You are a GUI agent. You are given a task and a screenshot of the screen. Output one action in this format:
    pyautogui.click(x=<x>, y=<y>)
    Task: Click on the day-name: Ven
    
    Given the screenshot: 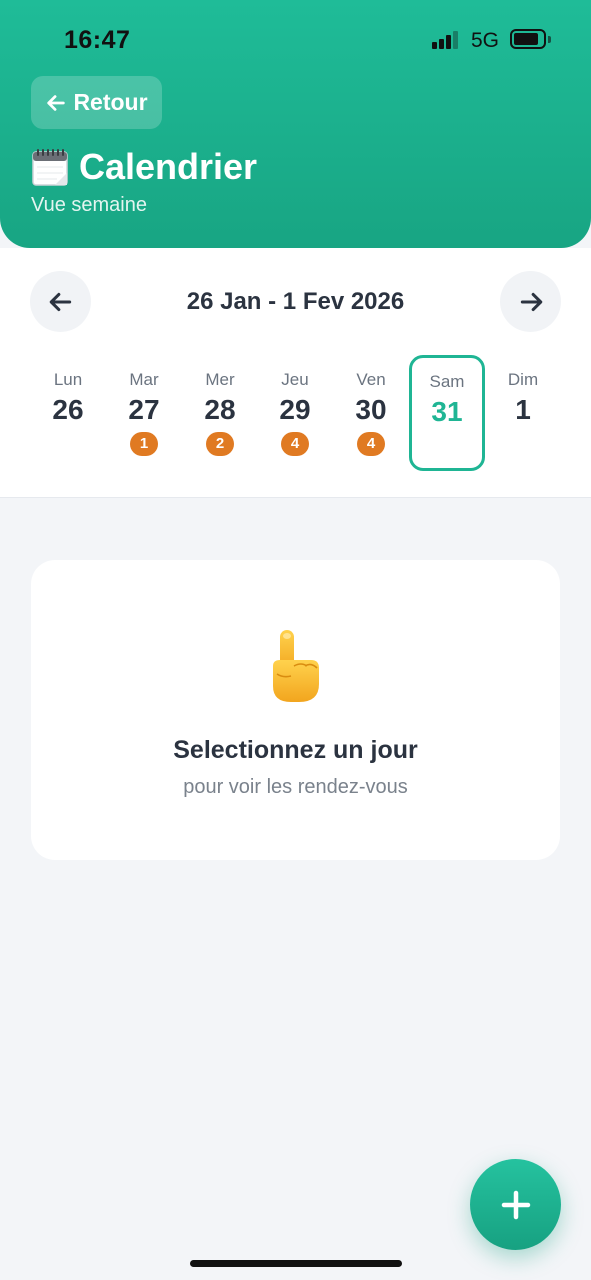 What is the action you would take?
    pyautogui.click(x=371, y=379)
    